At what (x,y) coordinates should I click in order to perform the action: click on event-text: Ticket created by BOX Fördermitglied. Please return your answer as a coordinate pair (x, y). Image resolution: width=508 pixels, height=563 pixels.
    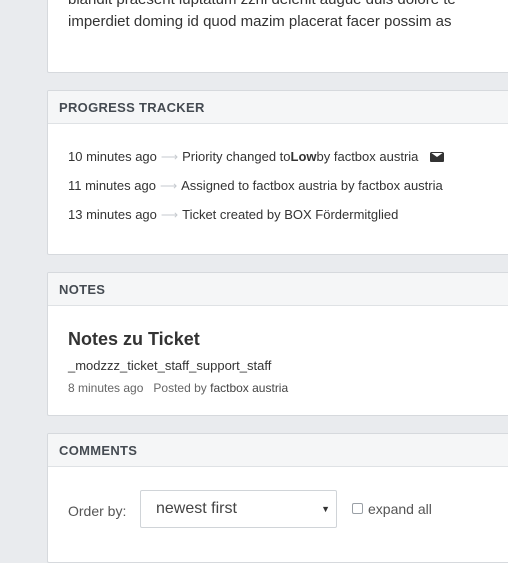
    Looking at the image, I should click on (290, 214).